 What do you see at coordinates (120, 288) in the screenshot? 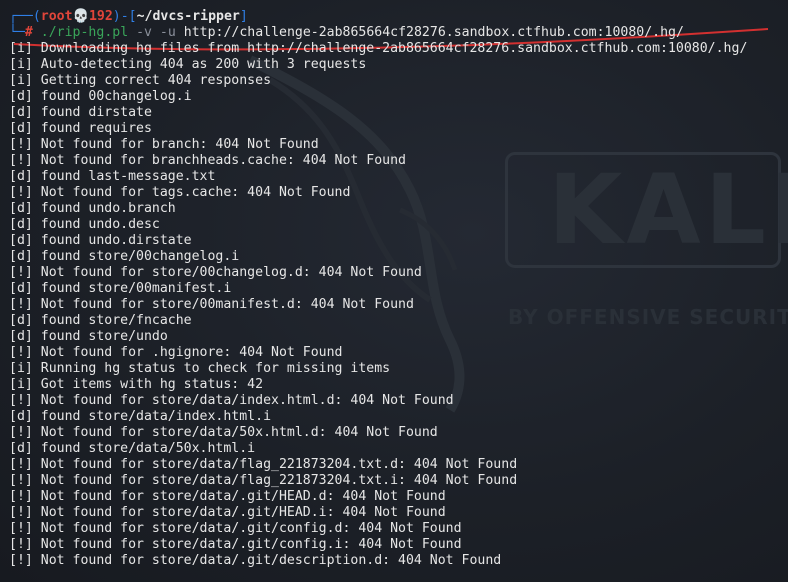
I see `output-line: [d] found store/00manifest.i` at bounding box center [120, 288].